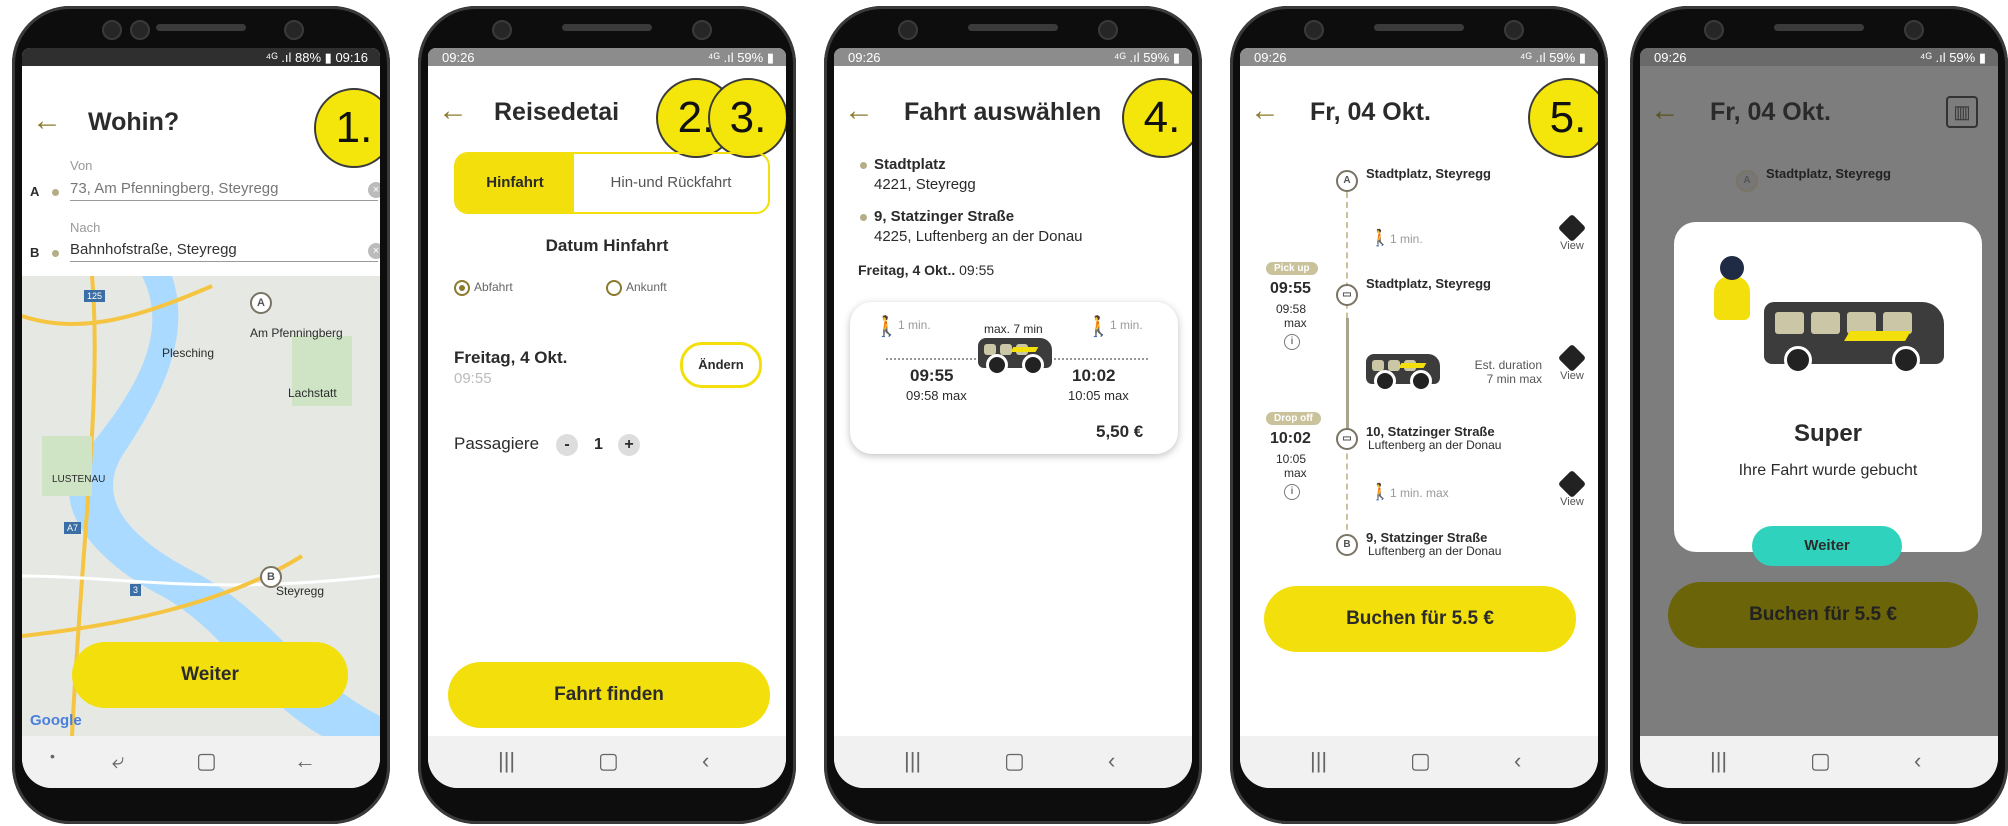 The image size is (2008, 826). What do you see at coordinates (1347, 378) in the screenshot?
I see `ride-segment` at bounding box center [1347, 378].